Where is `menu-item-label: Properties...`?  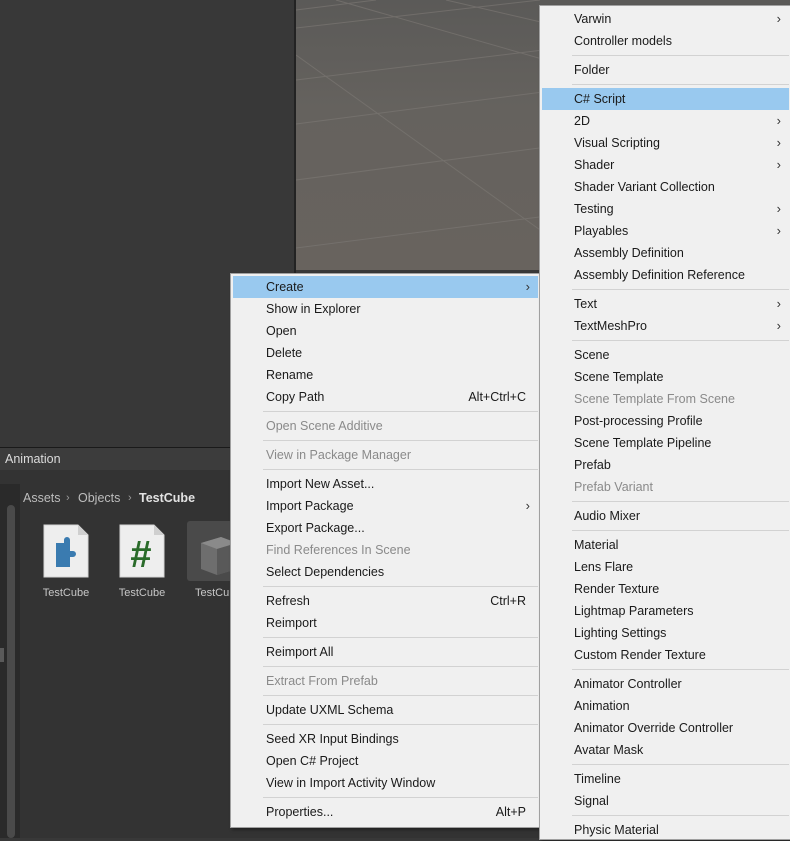 menu-item-label: Properties... is located at coordinates (300, 812).